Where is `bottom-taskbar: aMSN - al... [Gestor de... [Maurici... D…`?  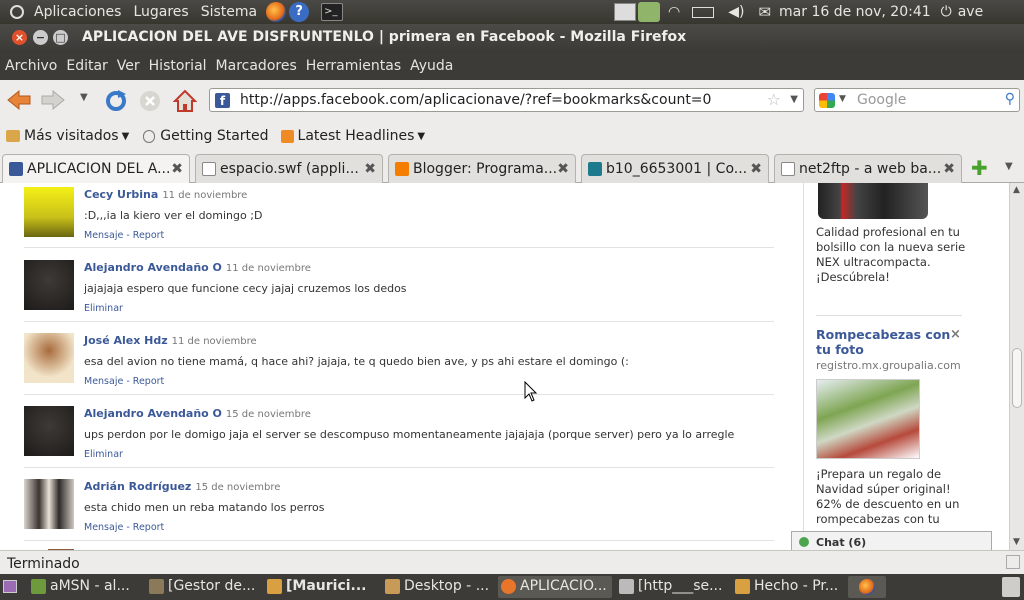
bottom-taskbar: aMSN - al... [Gestor de... [Maurici... D… is located at coordinates (512, 587).